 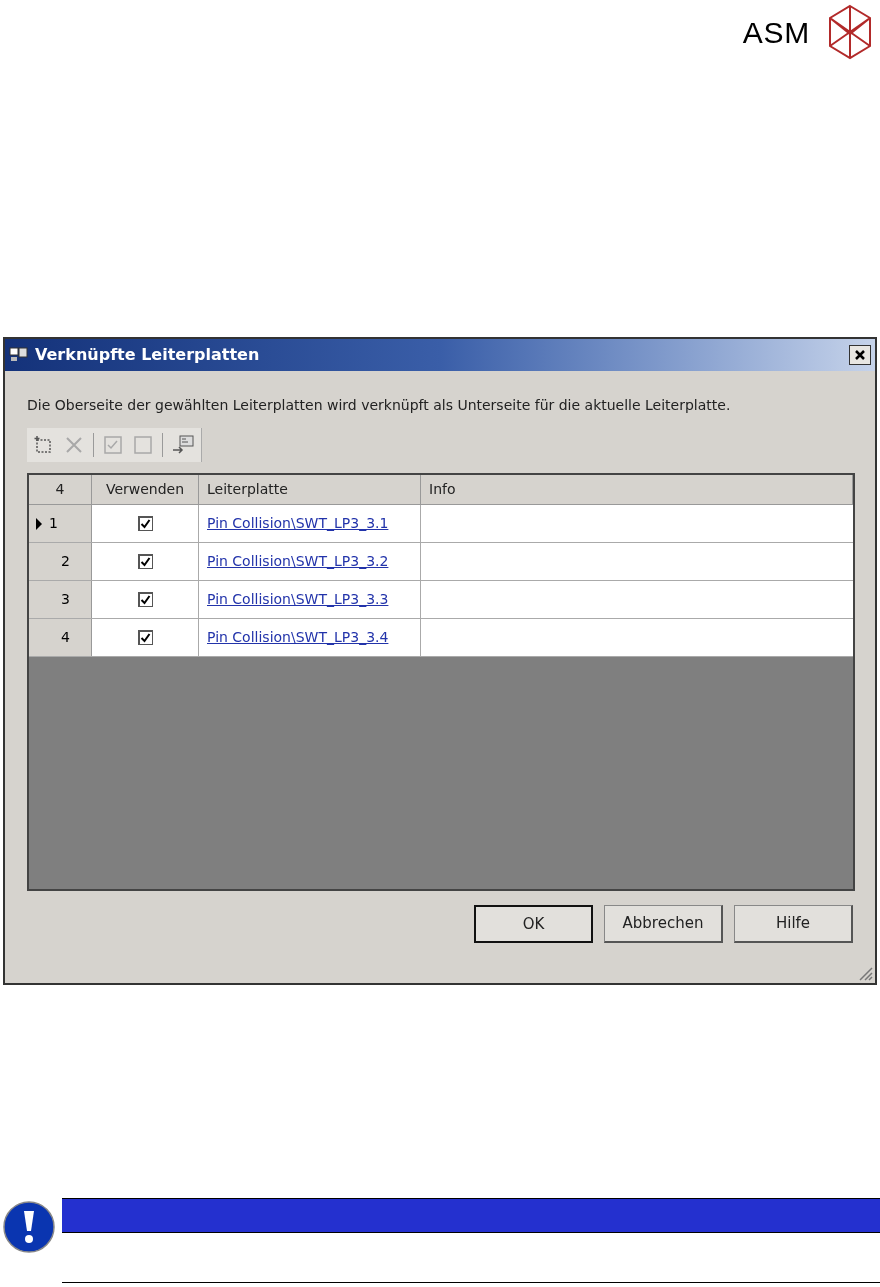 I want to click on description-text: Die Oberseite der gewählten Leiterplatten wird verknüpft als Unterseite für die aktuelle Leiterplatte., so click(x=379, y=405).